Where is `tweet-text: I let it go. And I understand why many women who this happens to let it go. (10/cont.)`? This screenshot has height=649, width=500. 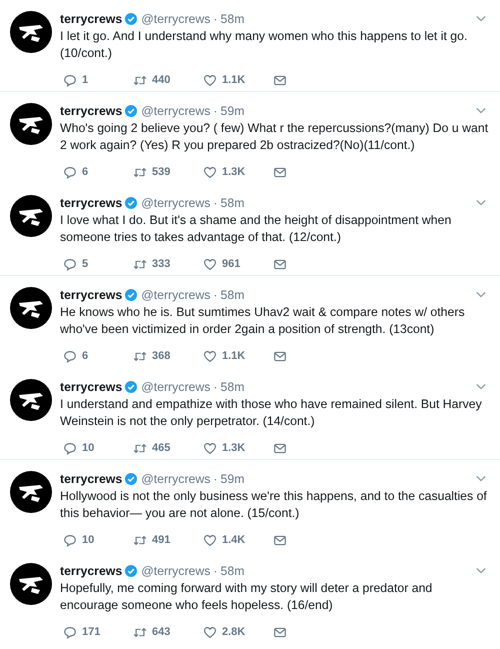 tweet-text: I let it go. And I understand why many women who this happens to let it go. (10/cont.) is located at coordinates (264, 45).